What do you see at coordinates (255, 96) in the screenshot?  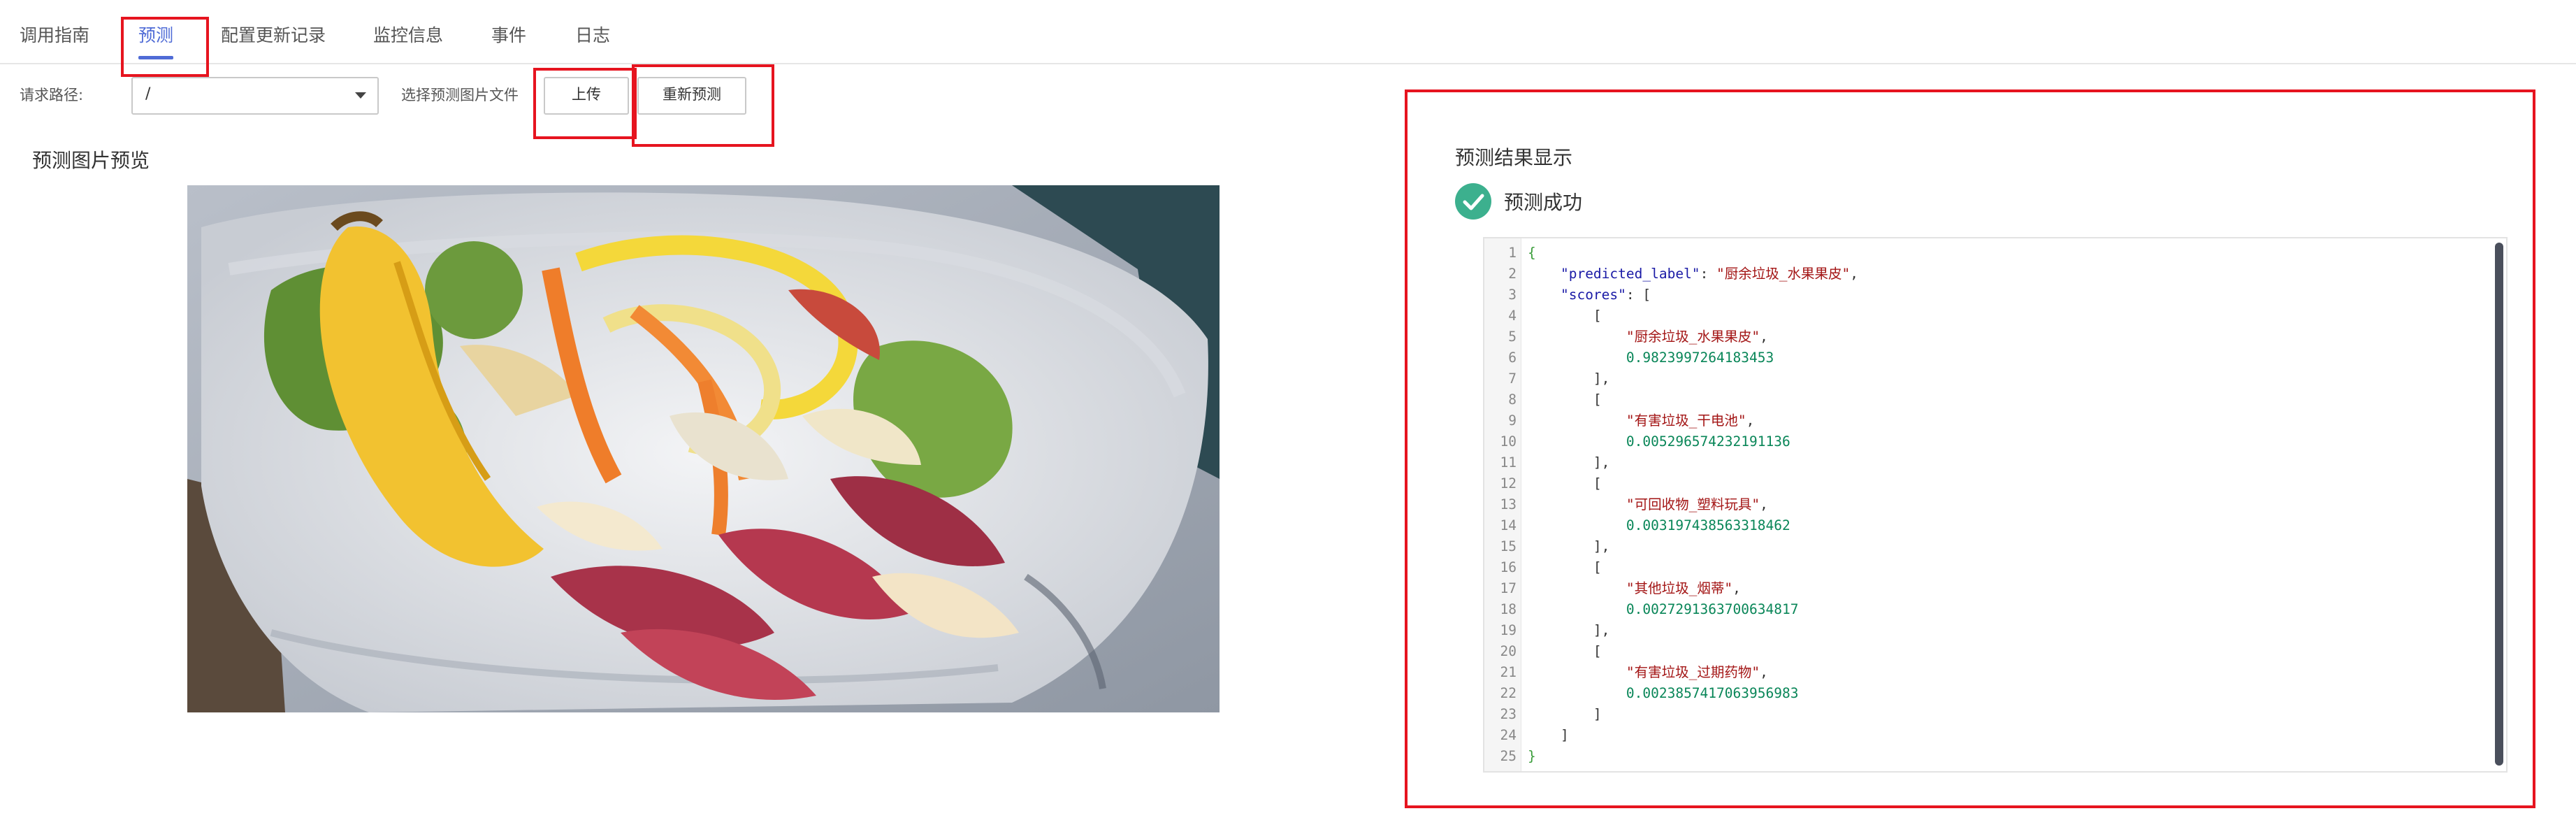 I see `request-path-select: /` at bounding box center [255, 96].